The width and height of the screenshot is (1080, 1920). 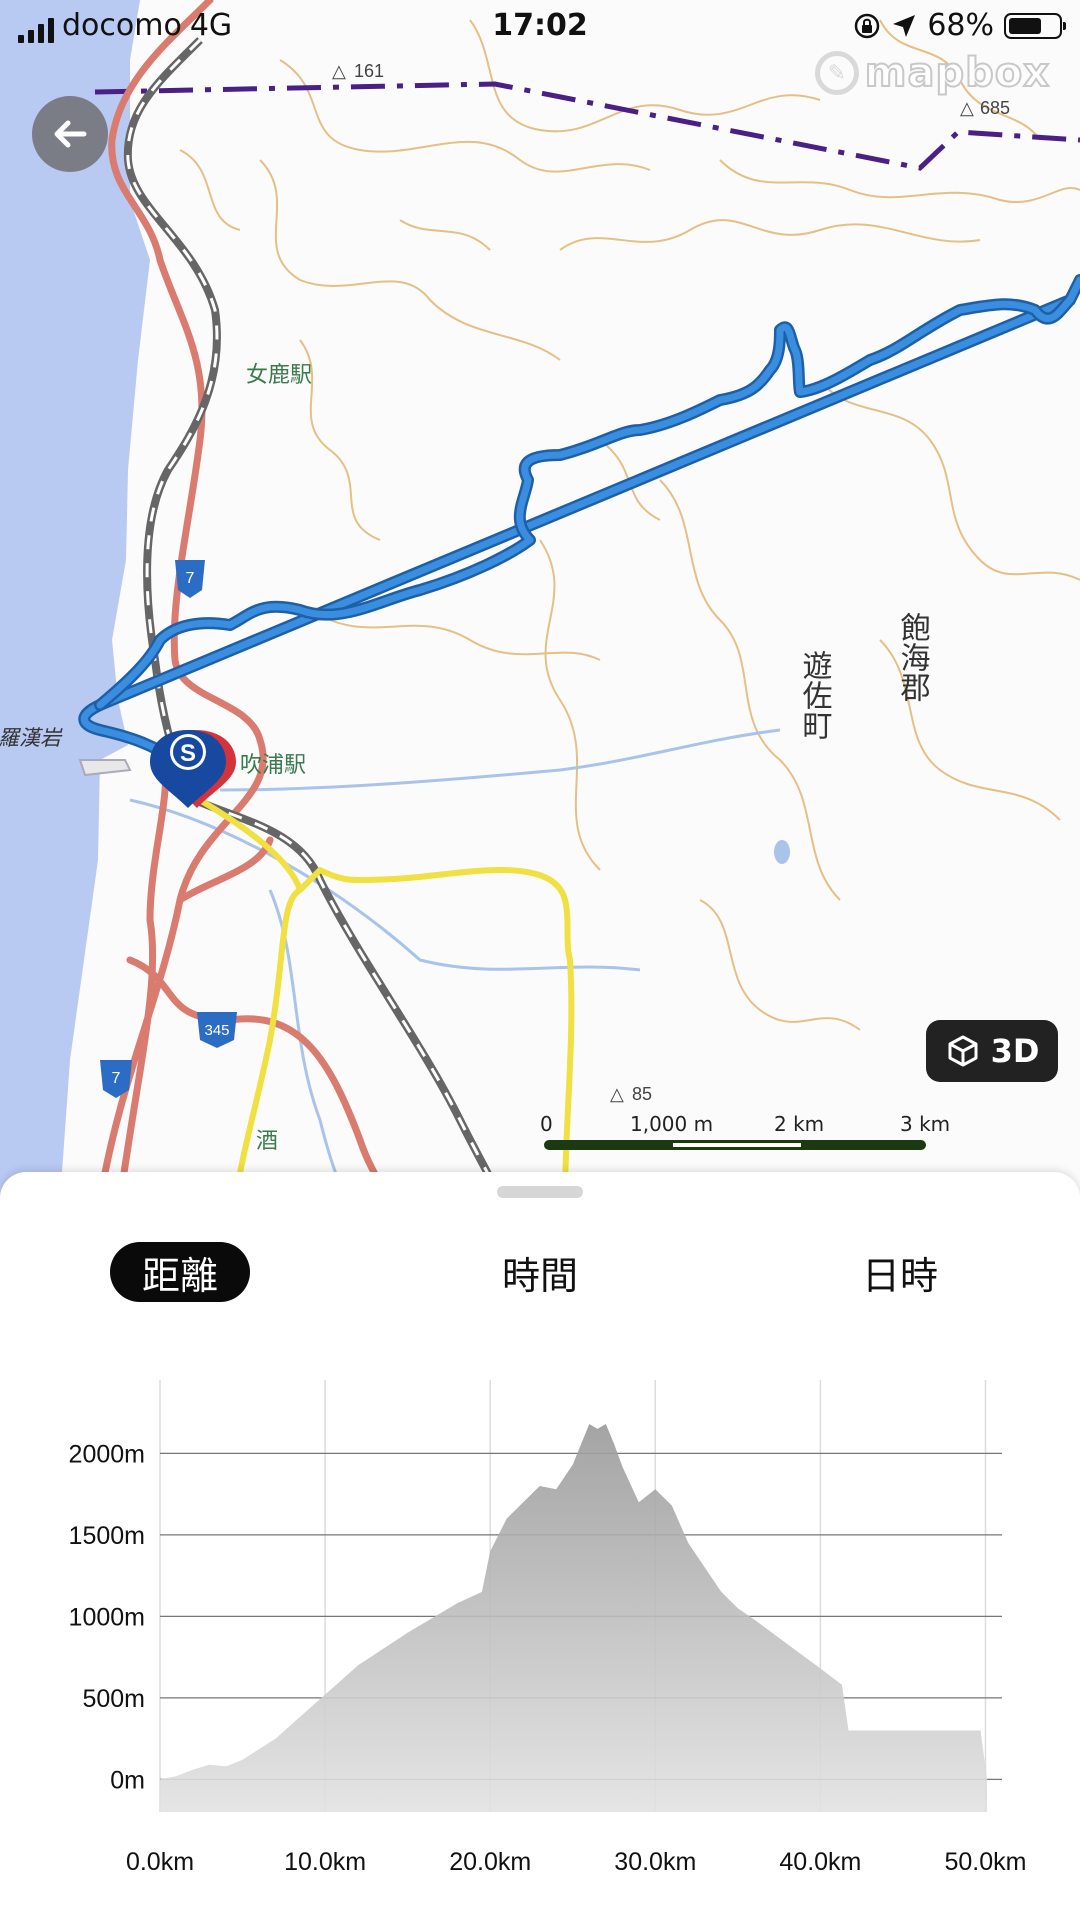 I want to click on svg-text: 345, so click(x=216, y=1030).